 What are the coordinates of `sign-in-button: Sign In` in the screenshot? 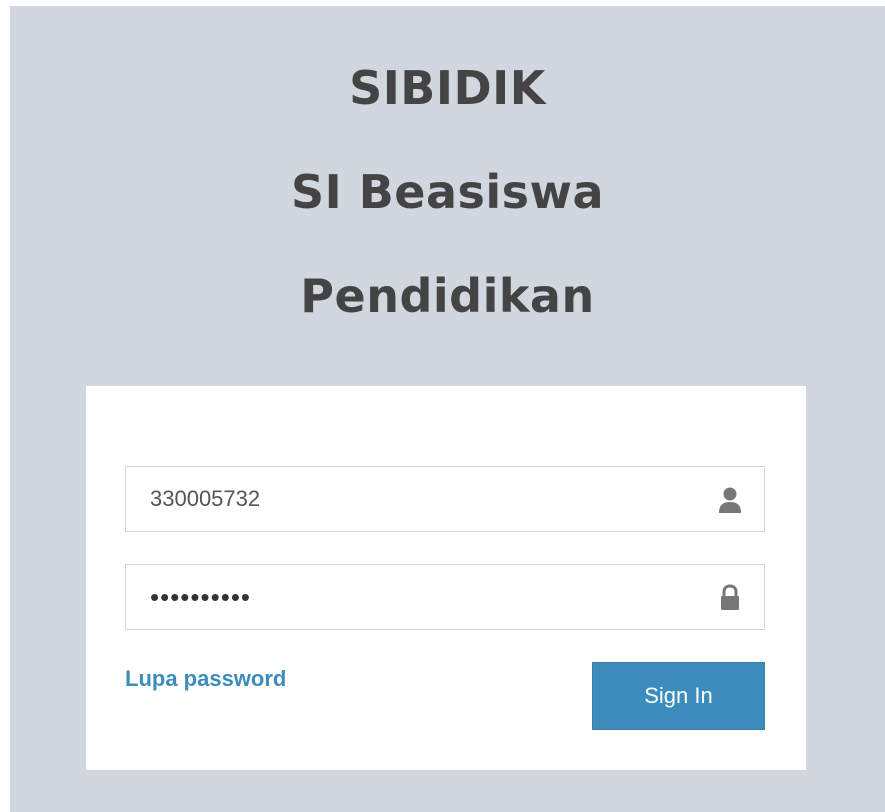 It's located at (678, 696).